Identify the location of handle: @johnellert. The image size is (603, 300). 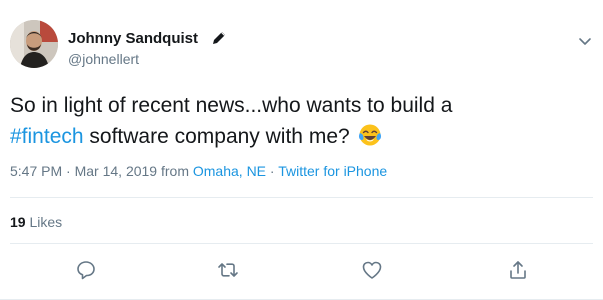
(103, 59).